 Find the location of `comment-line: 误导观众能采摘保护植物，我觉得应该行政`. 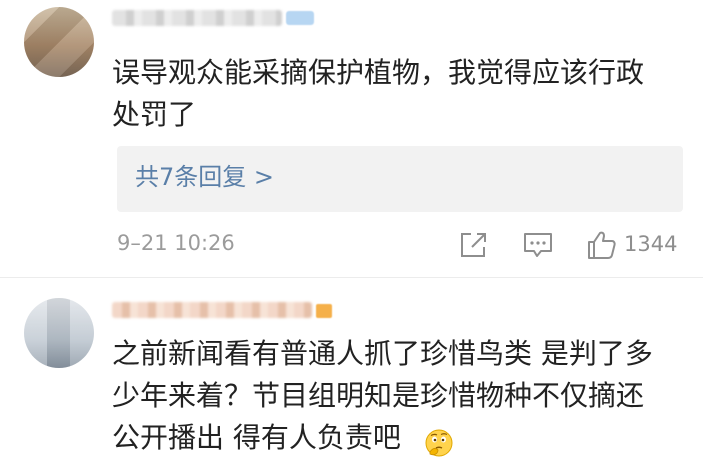

comment-line: 误导观众能采摘保护植物，我觉得应该行政 is located at coordinates (378, 72).